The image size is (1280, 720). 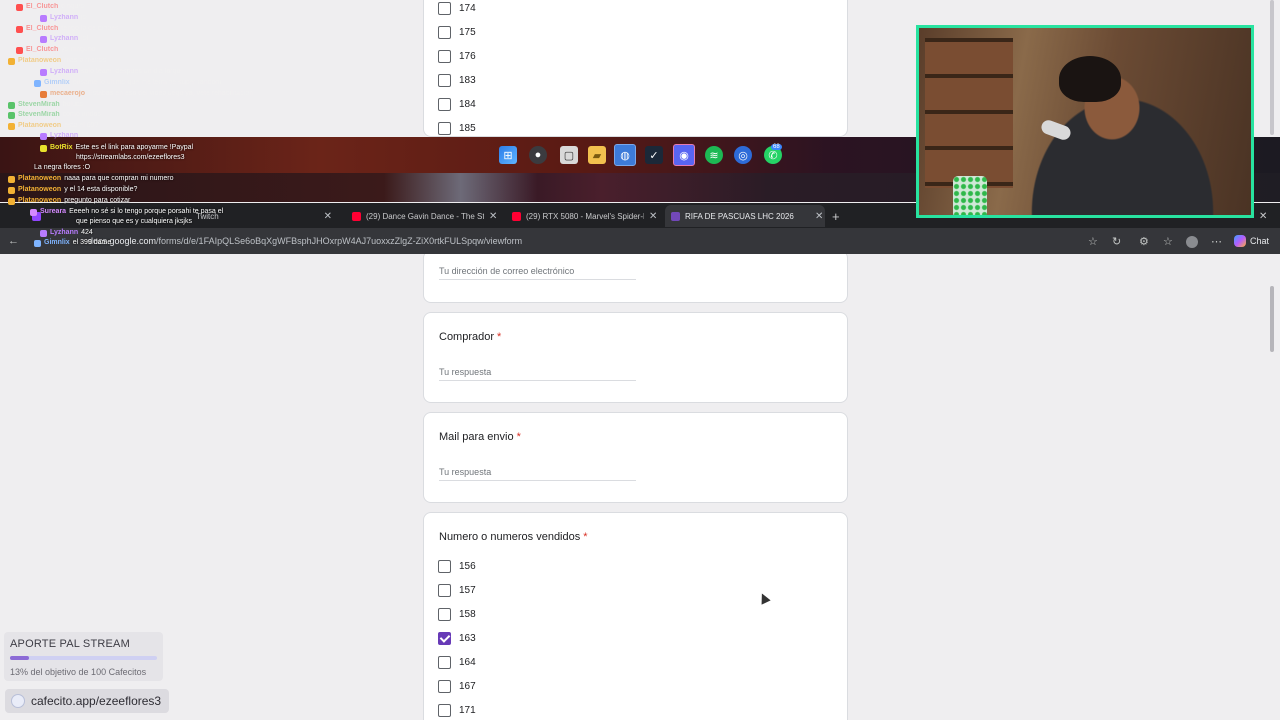 What do you see at coordinates (81, 125) in the screenshot?
I see `chat-text: esta el 69?` at bounding box center [81, 125].